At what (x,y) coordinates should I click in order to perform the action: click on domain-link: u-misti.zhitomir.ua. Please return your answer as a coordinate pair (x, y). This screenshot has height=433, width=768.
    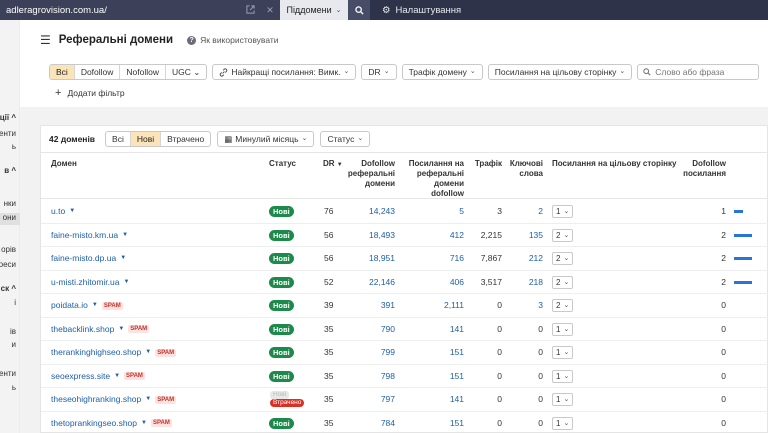
    Looking at the image, I should click on (85, 283).